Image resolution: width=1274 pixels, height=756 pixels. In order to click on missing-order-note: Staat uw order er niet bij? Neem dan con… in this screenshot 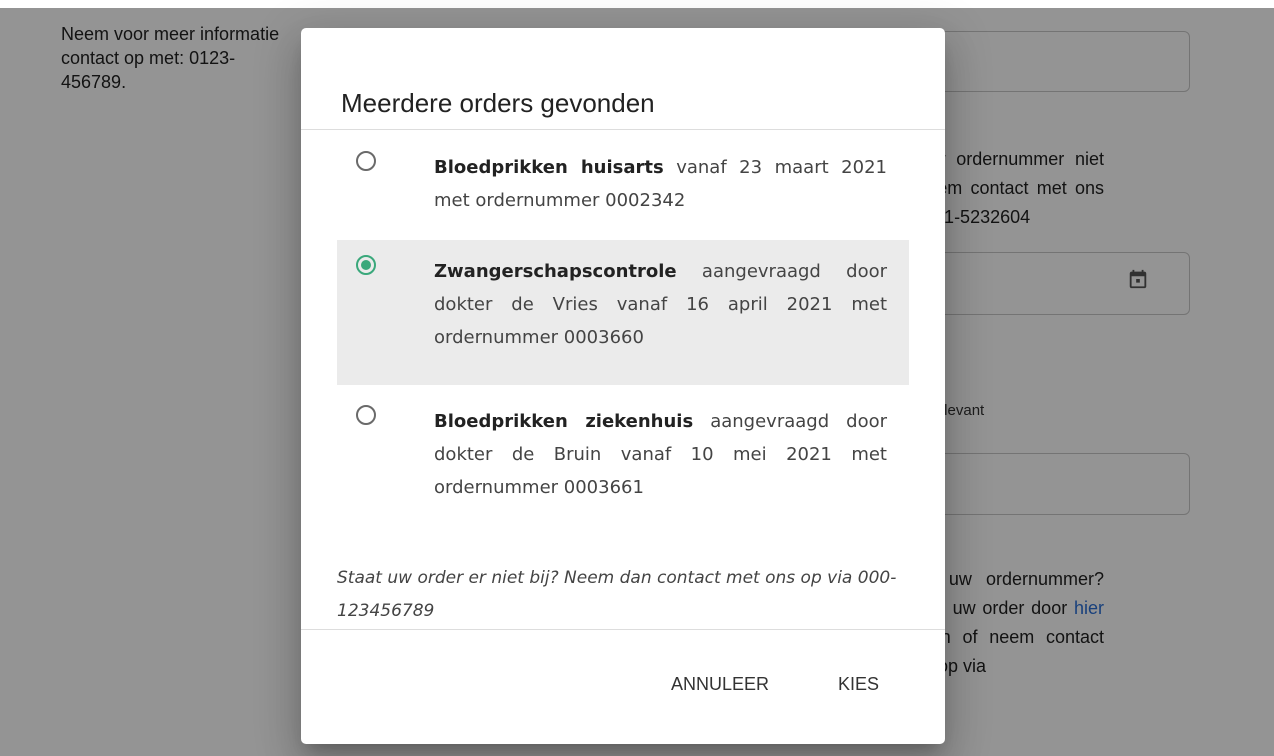, I will do `click(617, 594)`.